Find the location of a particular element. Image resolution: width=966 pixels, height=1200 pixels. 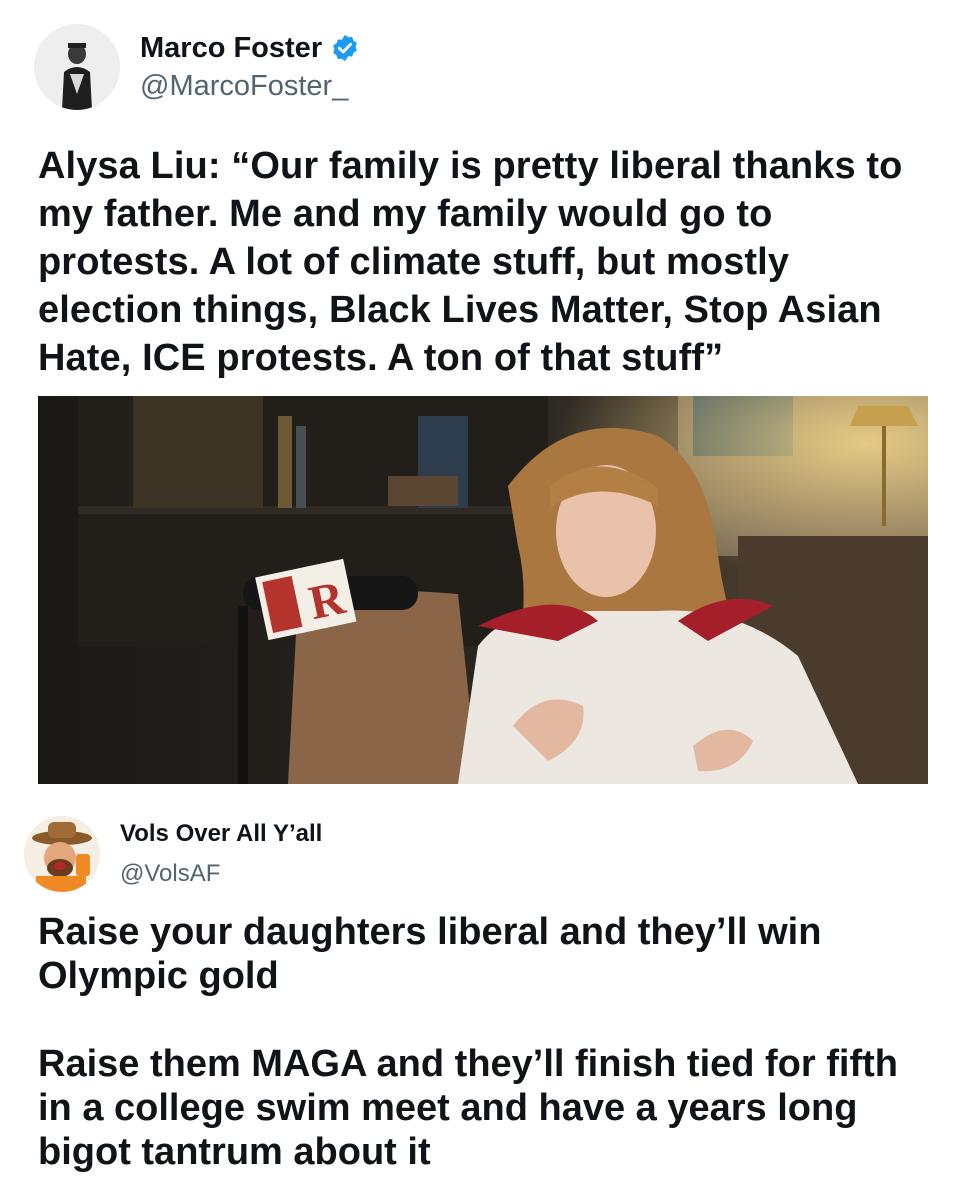

user-handle: @VolsAF is located at coordinates (221, 874).